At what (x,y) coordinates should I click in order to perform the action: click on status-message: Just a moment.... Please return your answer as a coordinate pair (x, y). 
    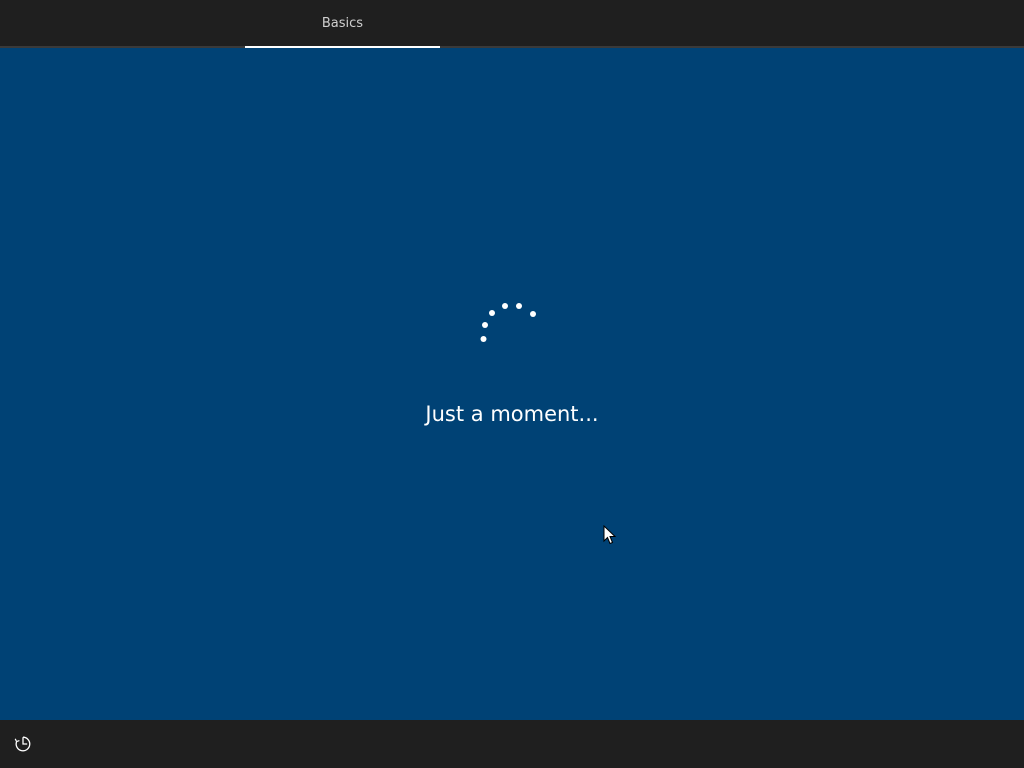
    Looking at the image, I should click on (512, 414).